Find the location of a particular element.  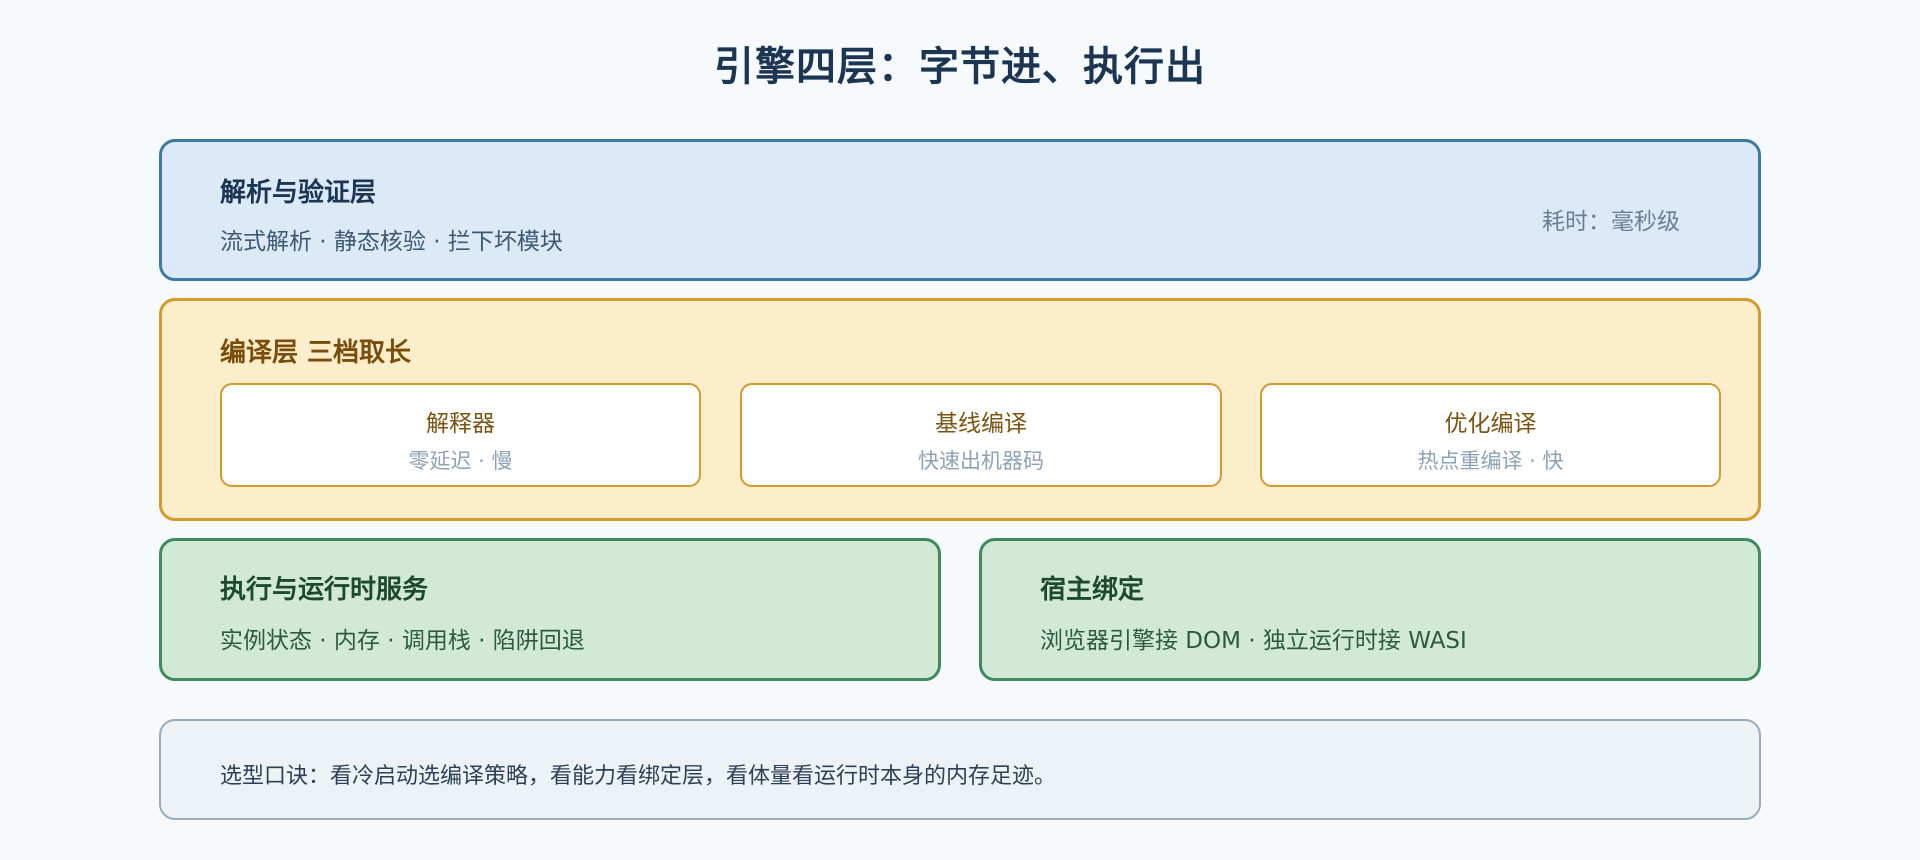

selection-tip-text: 选型口诀：看冷启动选编译策略，看能力看绑定层，看体量看运行时本身的内存足迹。 is located at coordinates (638, 776).